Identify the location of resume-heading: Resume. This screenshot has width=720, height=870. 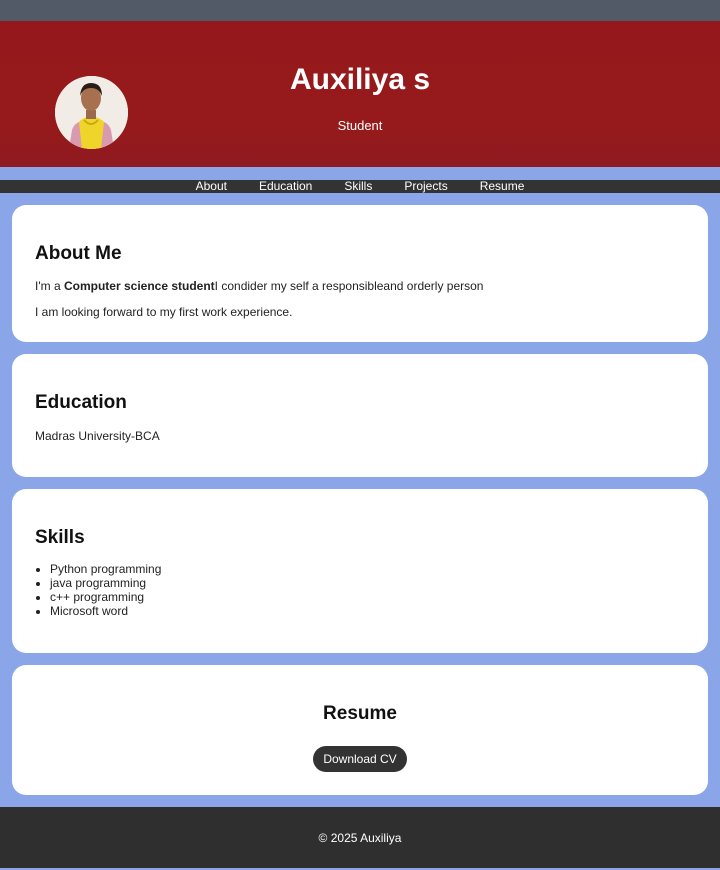
(360, 713).